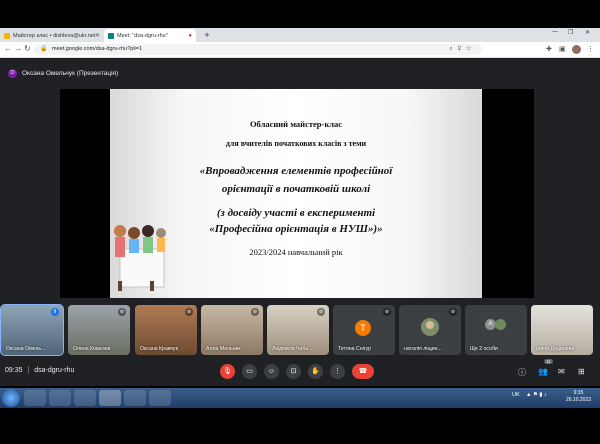 The height and width of the screenshot is (444, 600). What do you see at coordinates (578, 393) in the screenshot?
I see `clock-time: 9:35` at bounding box center [578, 393].